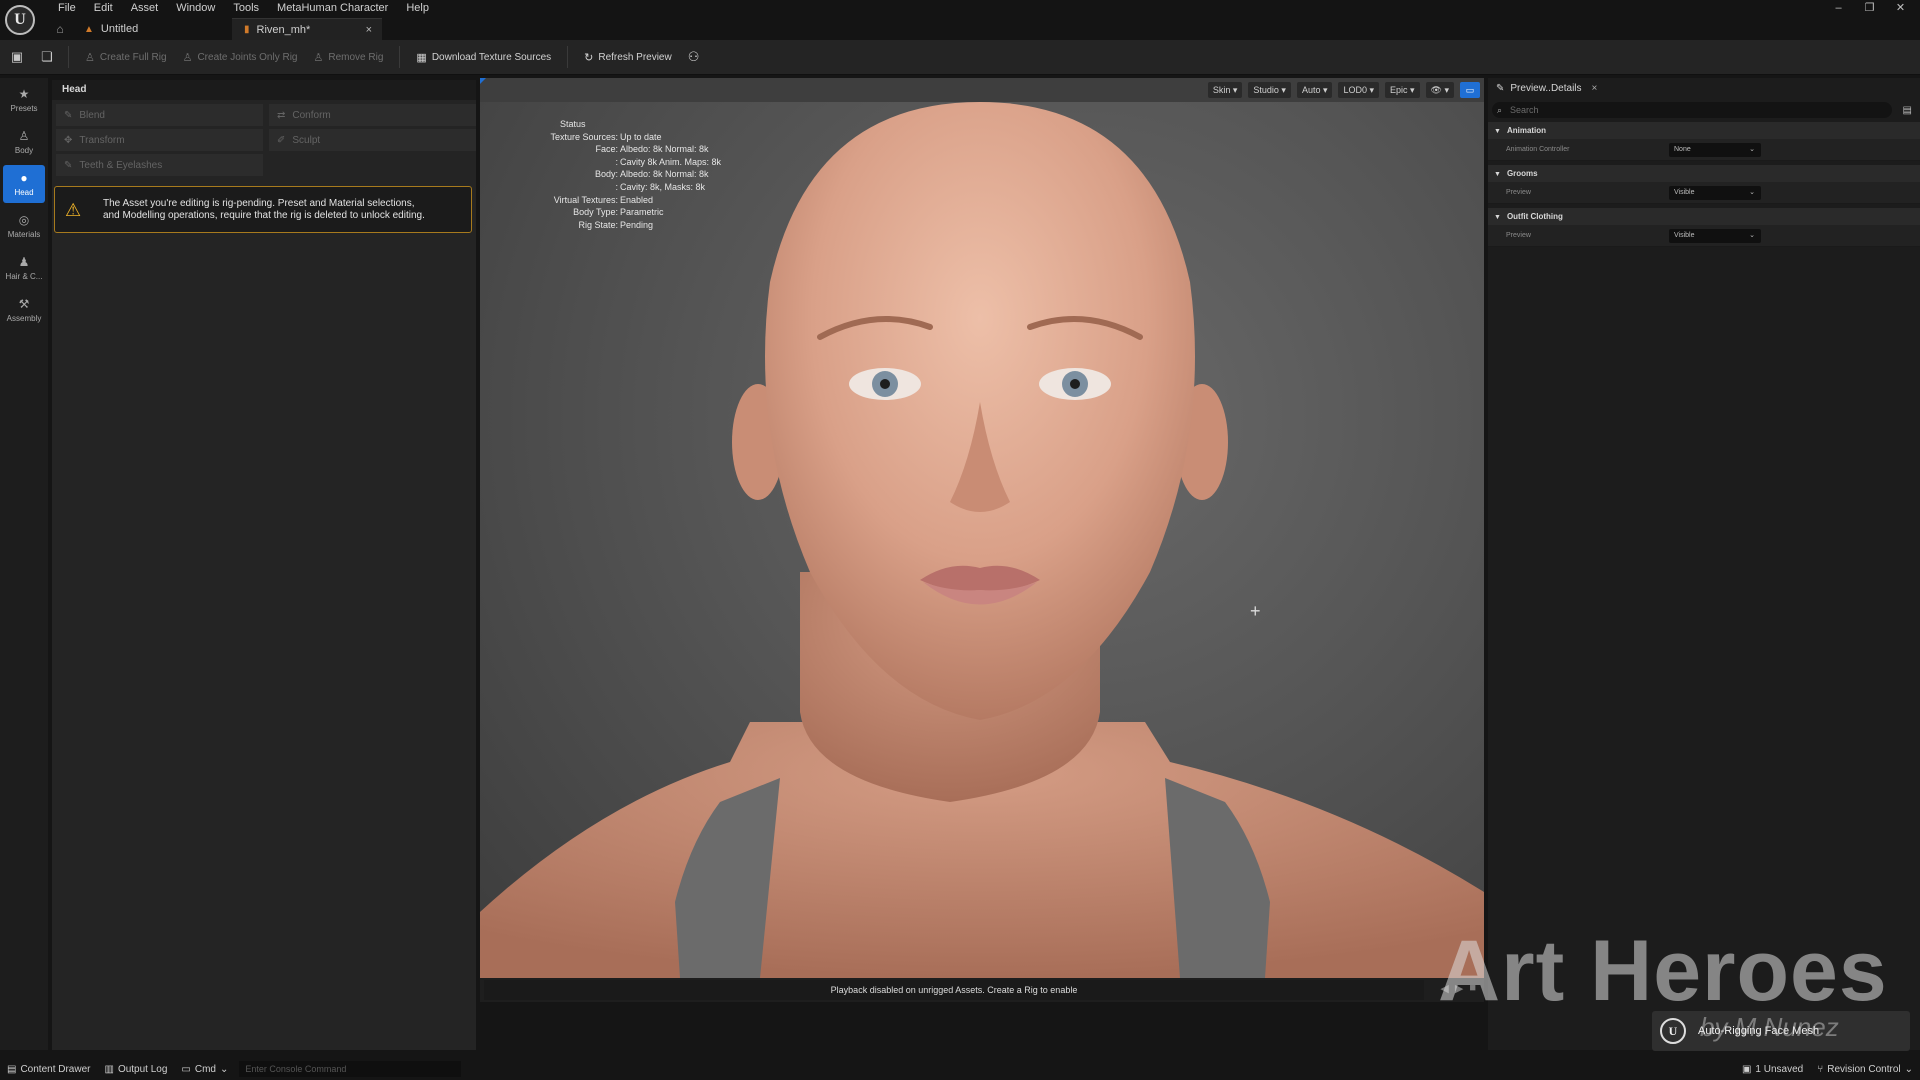  What do you see at coordinates (1359, 90) in the screenshot?
I see `lod-dropdown: LOD0 ▾` at bounding box center [1359, 90].